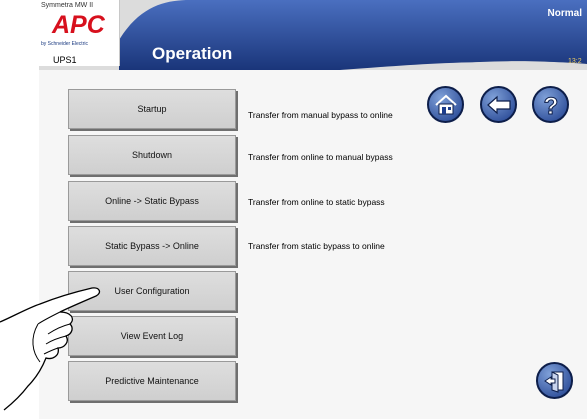 The height and width of the screenshot is (419, 587). I want to click on help-icon: ?, so click(551, 105).